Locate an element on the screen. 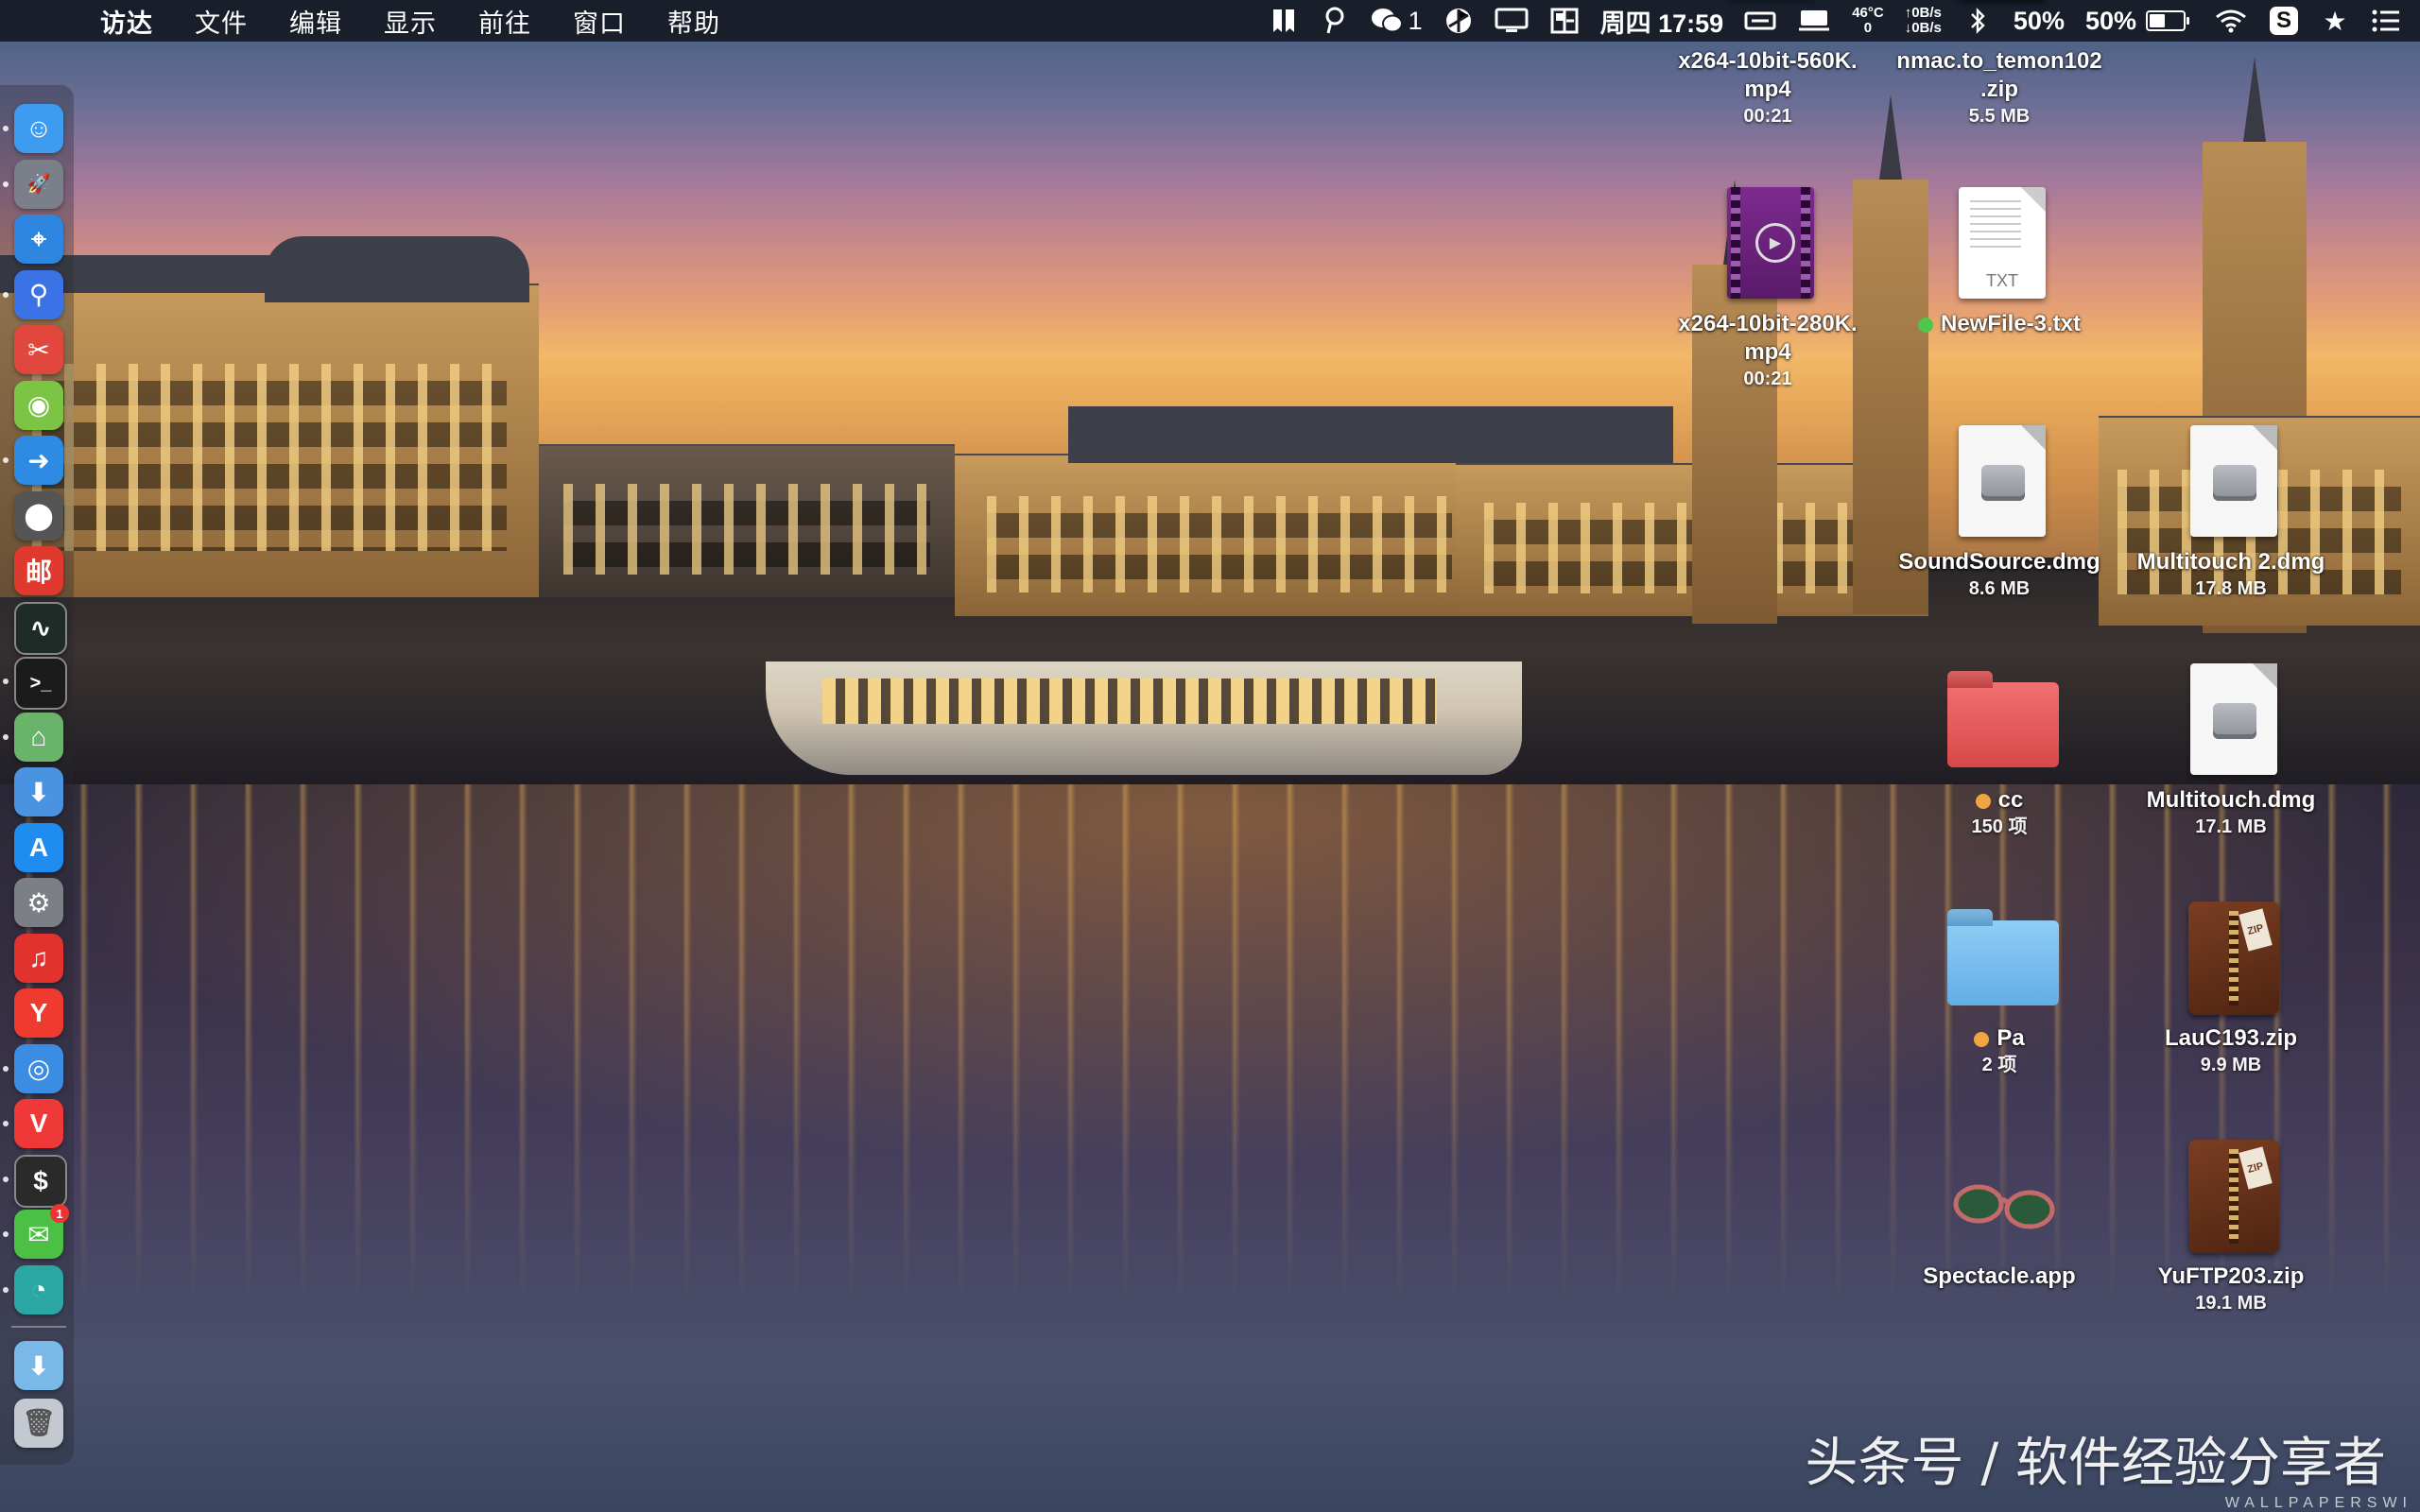 The height and width of the screenshot is (1512, 2420). pin-icon is located at coordinates (1335, 21).